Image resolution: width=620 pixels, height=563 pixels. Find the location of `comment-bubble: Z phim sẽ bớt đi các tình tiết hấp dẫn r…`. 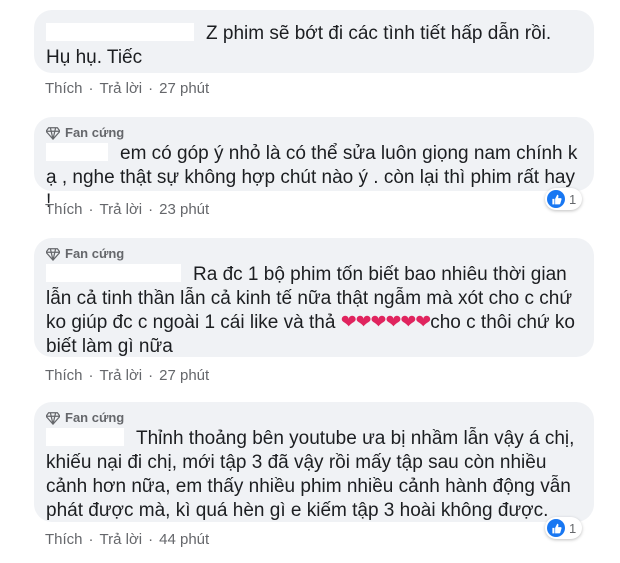

comment-bubble: Z phim sẽ bớt đi các tình tiết hấp dẫn r… is located at coordinates (314, 41).